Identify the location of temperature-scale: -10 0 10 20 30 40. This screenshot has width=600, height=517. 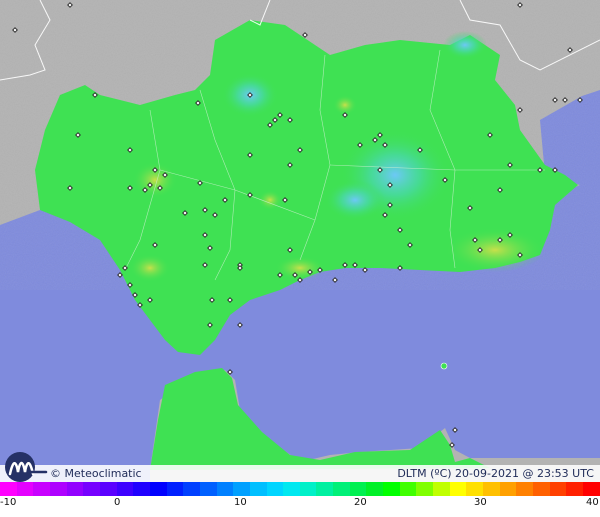
(300, 499).